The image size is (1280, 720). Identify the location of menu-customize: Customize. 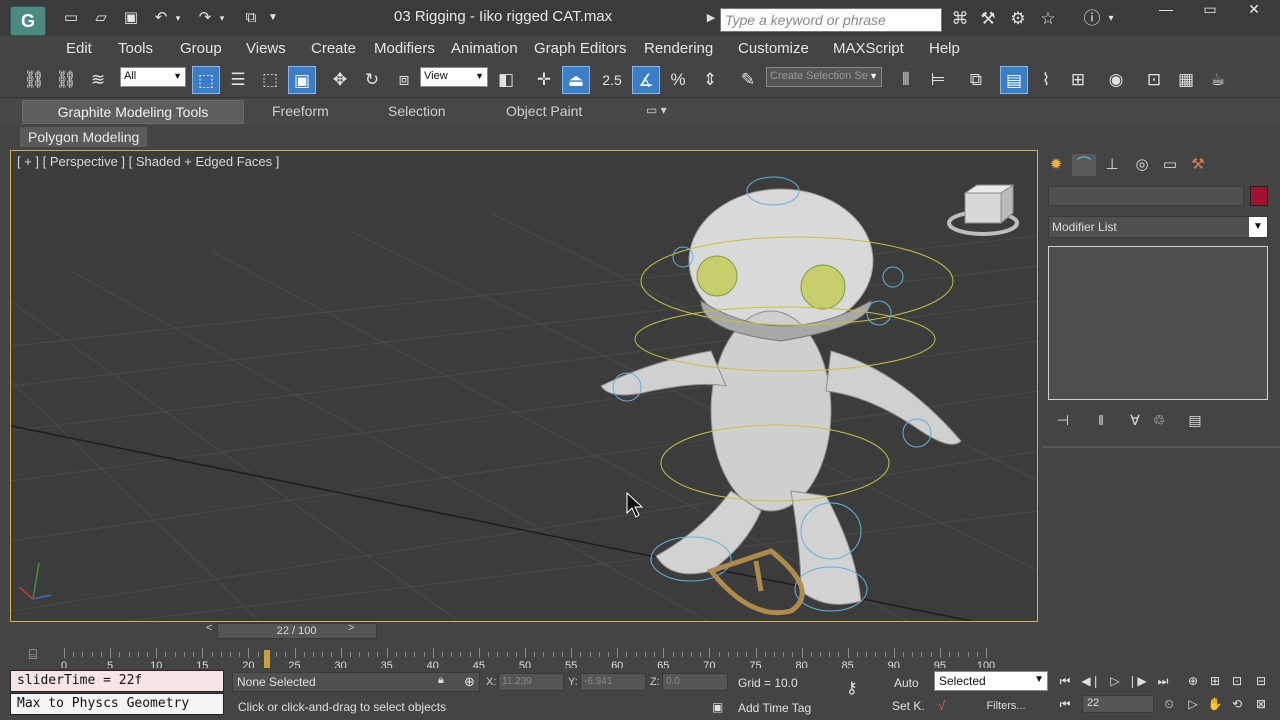
(773, 48).